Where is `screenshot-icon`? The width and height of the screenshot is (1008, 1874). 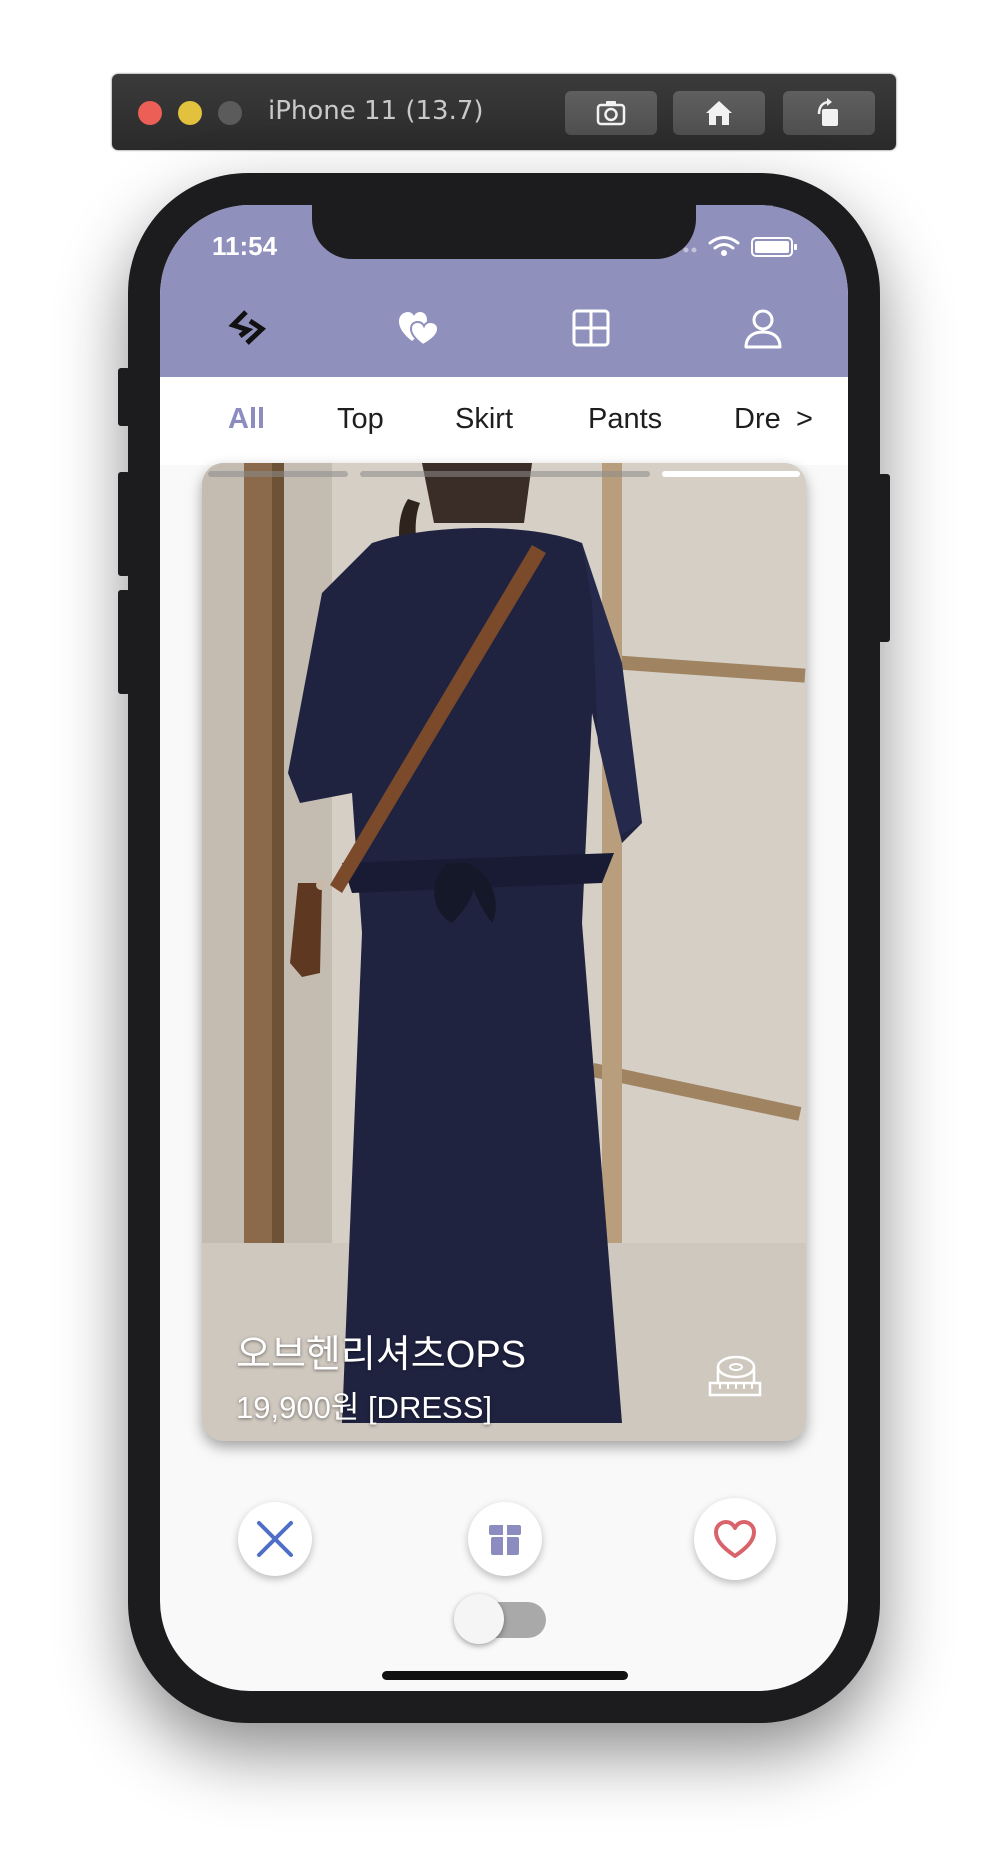
screenshot-icon is located at coordinates (611, 113).